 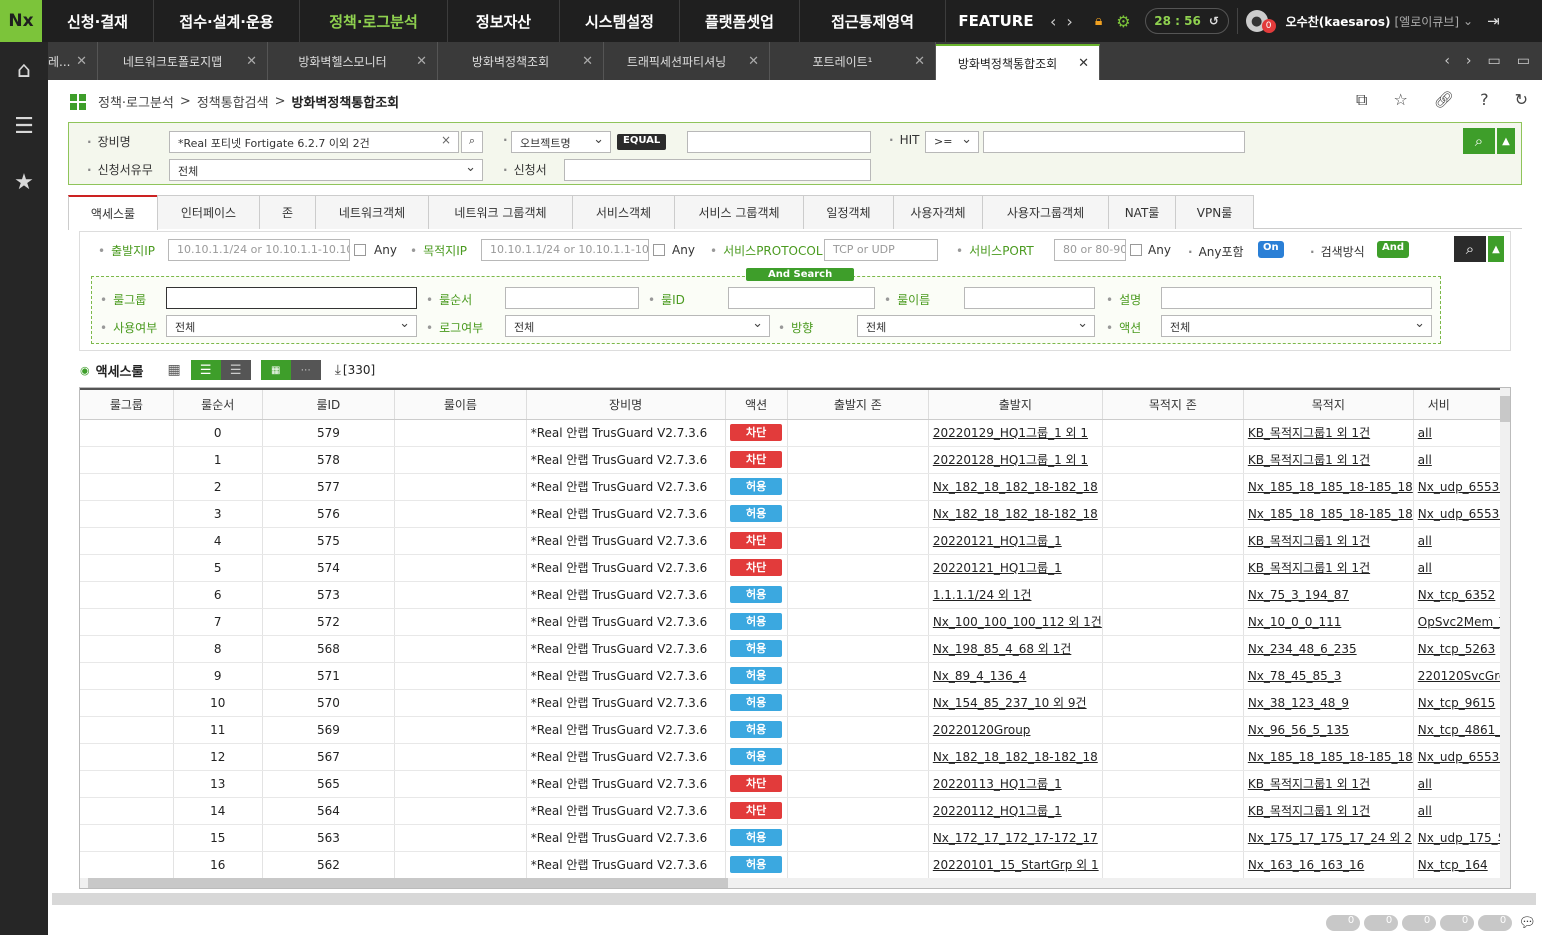 I want to click on table-cell: Nx_78_45_85_3, so click(x=1328, y=676).